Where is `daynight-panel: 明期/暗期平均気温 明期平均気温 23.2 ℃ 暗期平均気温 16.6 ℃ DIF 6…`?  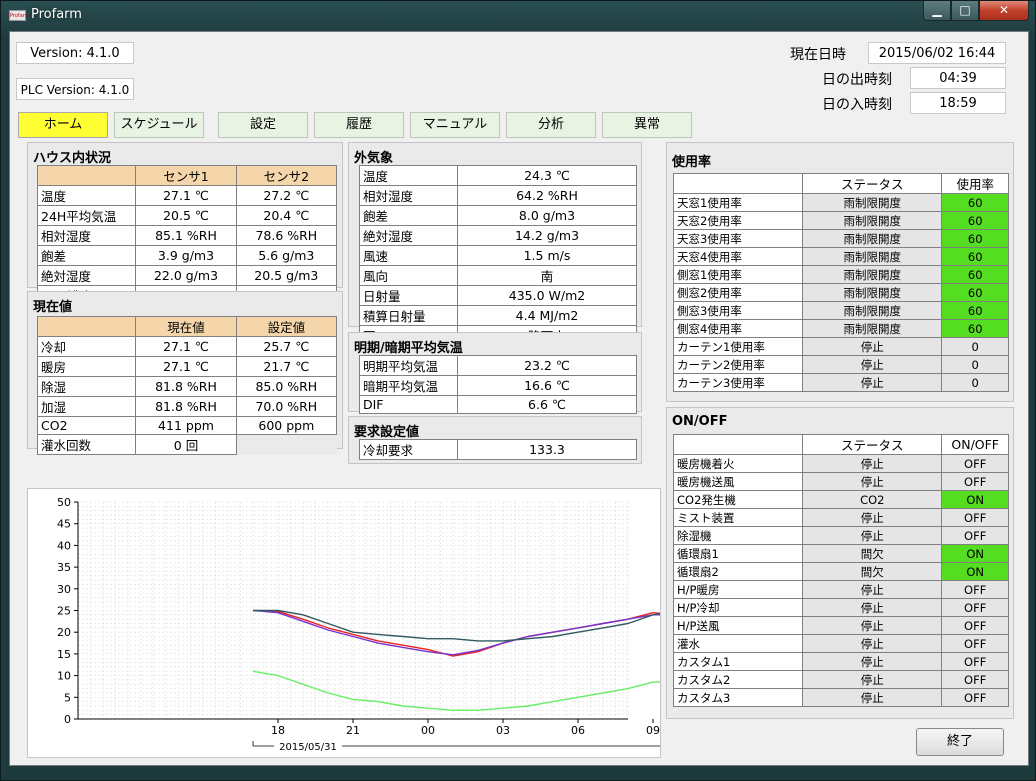
daynight-panel: 明期/暗期平均気温 明期平均気温 23.2 ℃ 暗期平均気温 16.6 ℃ DIF 6… is located at coordinates (495, 373).